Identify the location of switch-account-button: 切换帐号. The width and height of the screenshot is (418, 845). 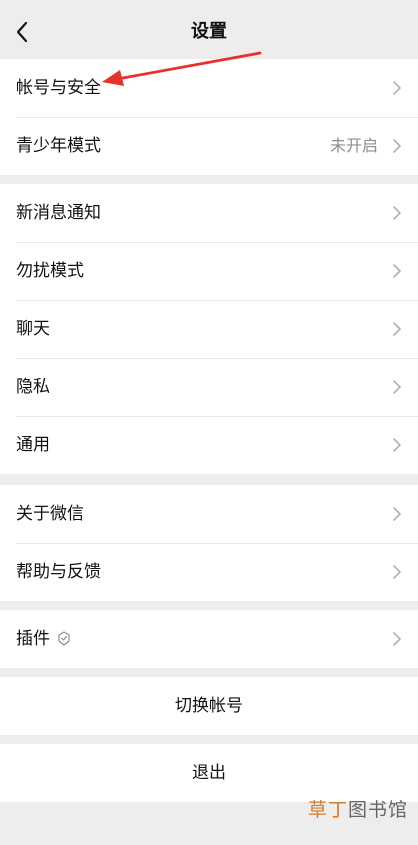
(209, 706).